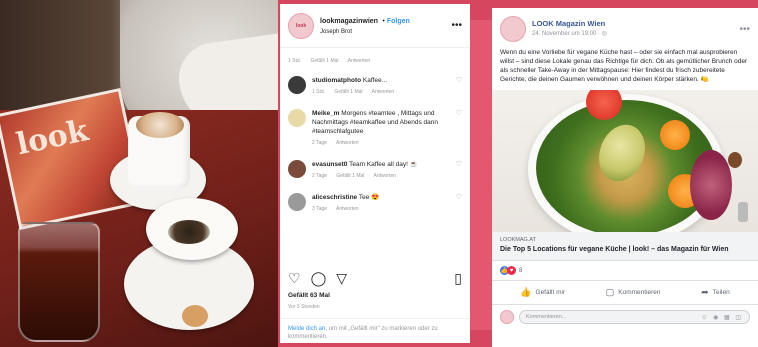  What do you see at coordinates (341, 278) in the screenshot?
I see `share-icon: ▽` at bounding box center [341, 278].